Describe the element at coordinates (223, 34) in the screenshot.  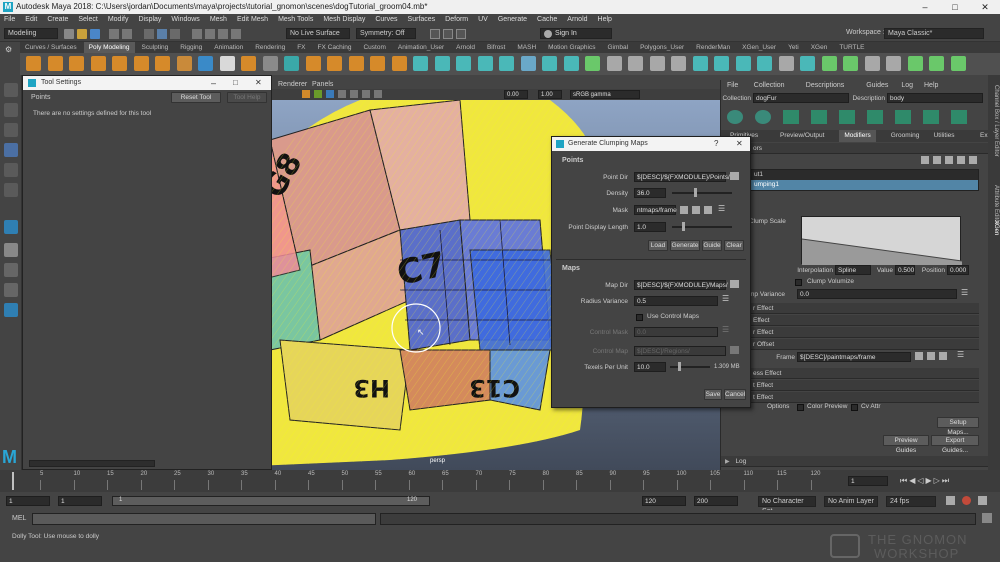
I see `snap-point-icon` at that location.